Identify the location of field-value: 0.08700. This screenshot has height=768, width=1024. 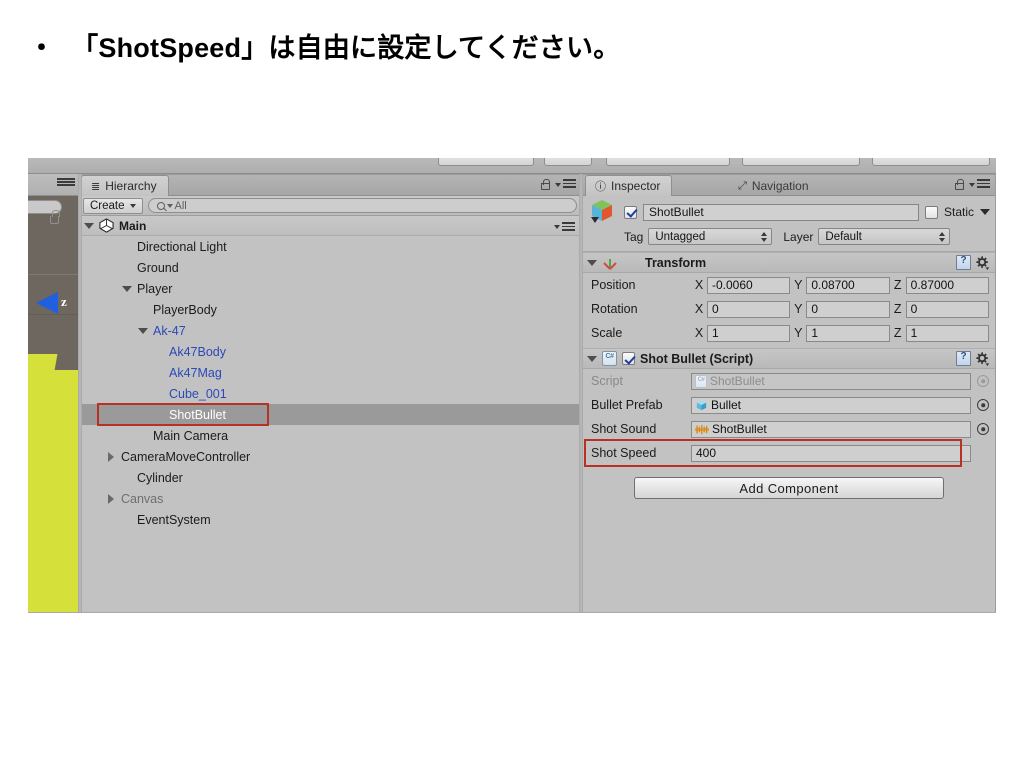
(833, 285).